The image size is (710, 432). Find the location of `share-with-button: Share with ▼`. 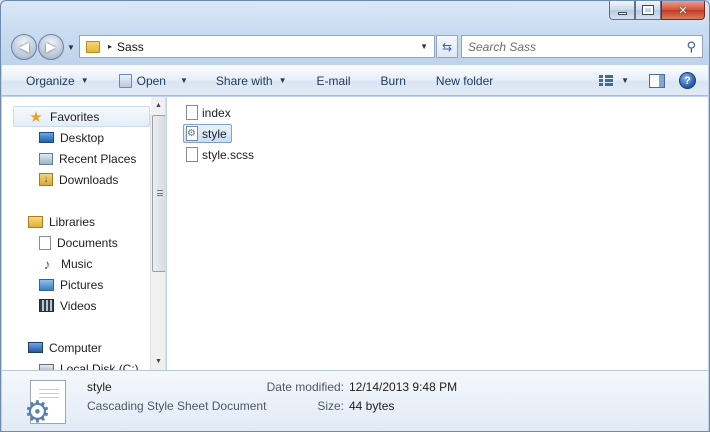

share-with-button: Share with ▼ is located at coordinates (245, 80).